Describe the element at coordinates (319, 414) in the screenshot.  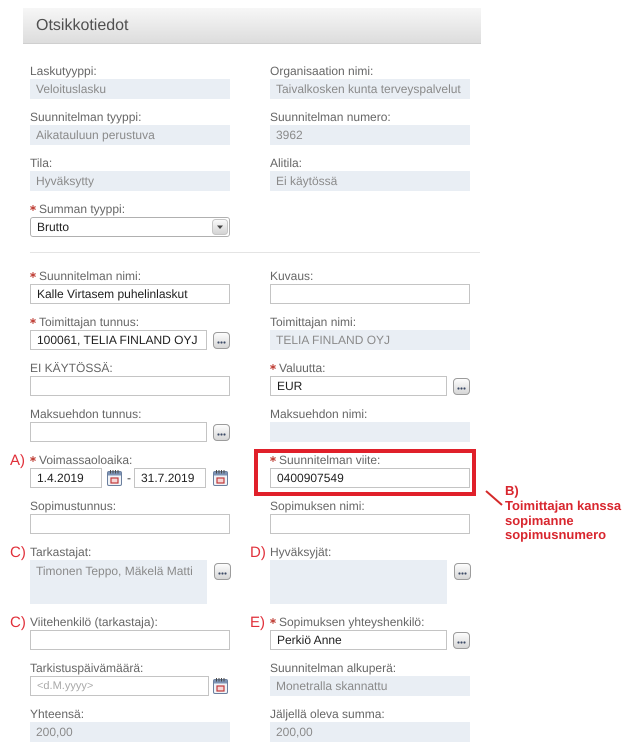
I see `field-label: Maksuehdon nimi:` at that location.